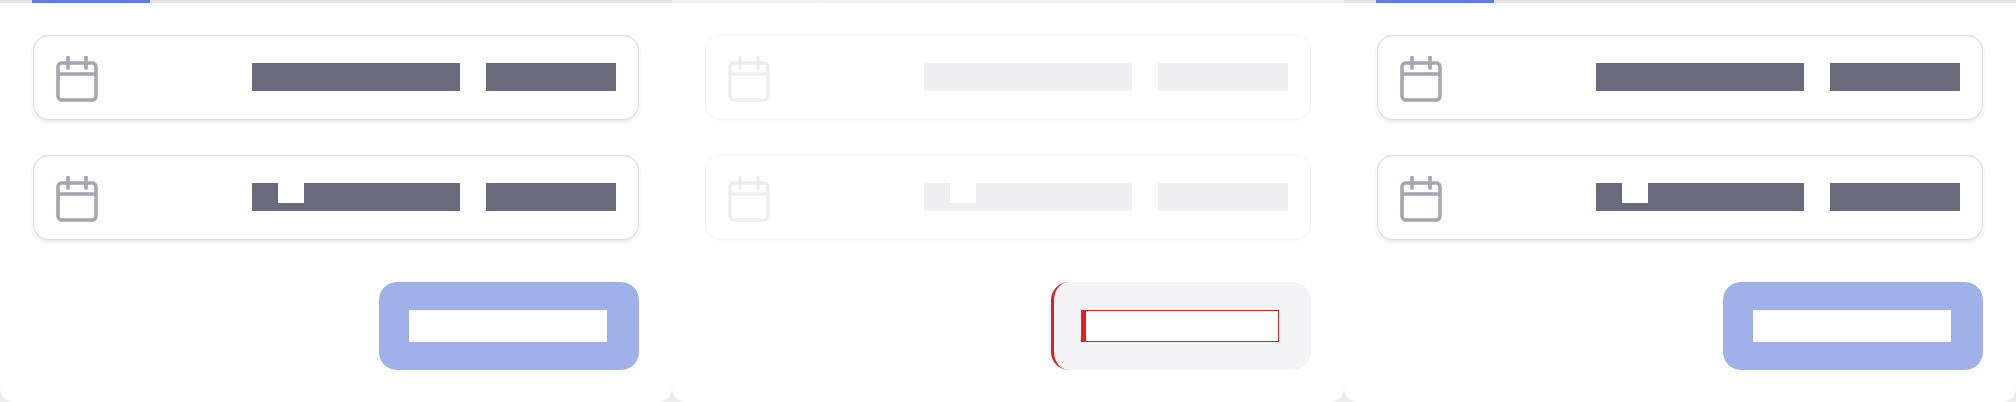  I want to click on focus-outline, so click(1066, 326).